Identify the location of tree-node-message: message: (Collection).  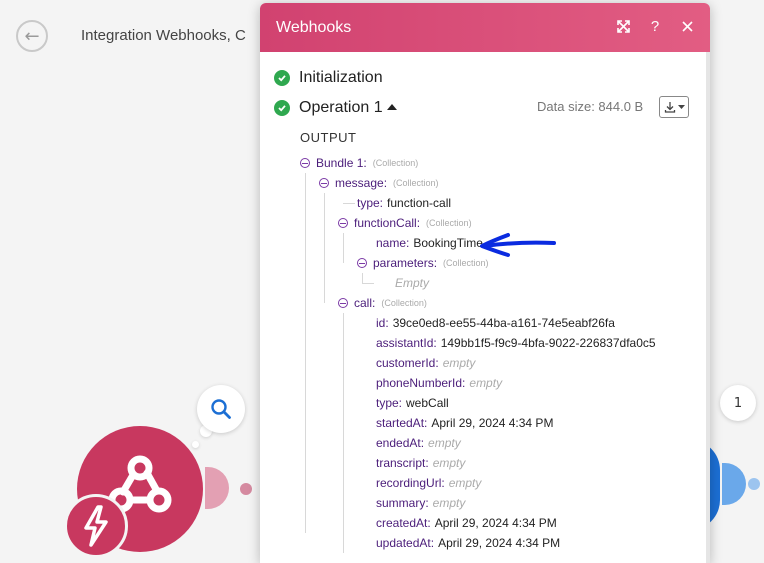
(379, 183).